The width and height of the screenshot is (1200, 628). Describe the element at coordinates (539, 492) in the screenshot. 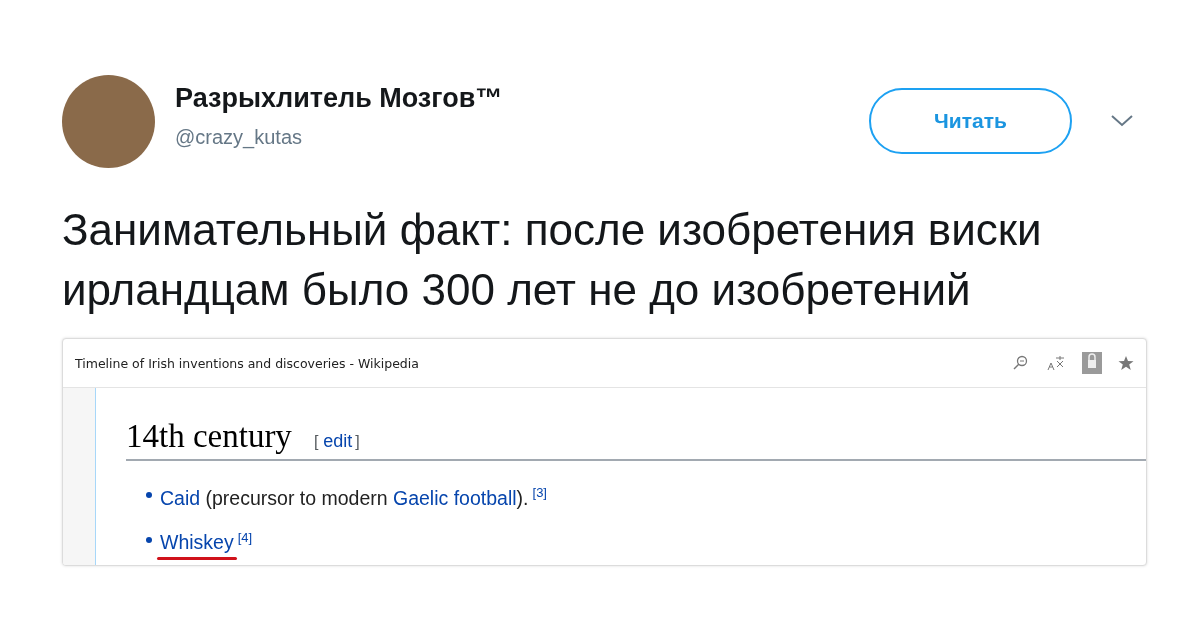

I see `reference-link: [3]` at that location.